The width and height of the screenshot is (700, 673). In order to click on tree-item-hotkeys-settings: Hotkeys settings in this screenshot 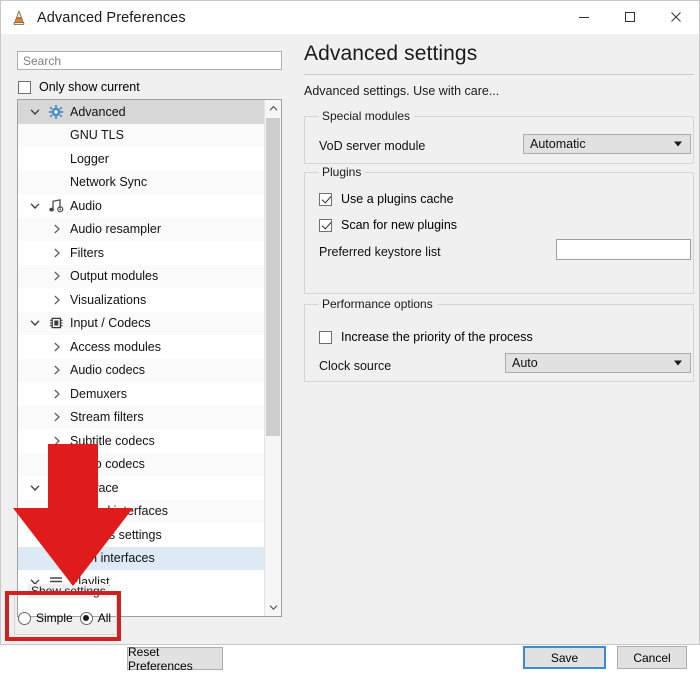, I will do `click(141, 535)`.